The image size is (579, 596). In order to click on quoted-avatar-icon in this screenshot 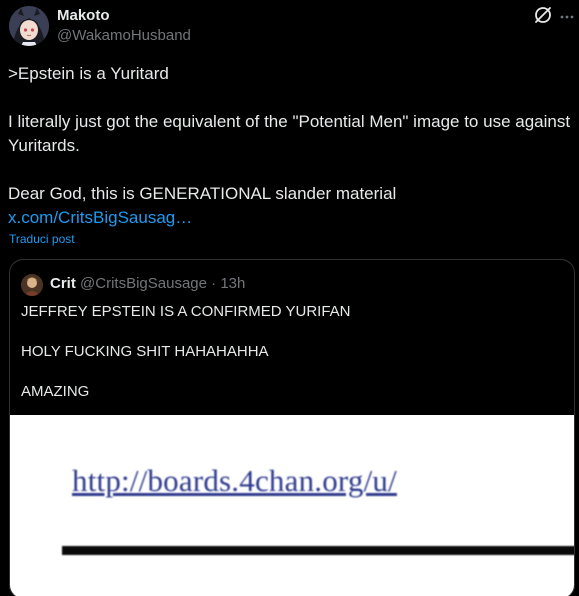, I will do `click(32, 285)`.